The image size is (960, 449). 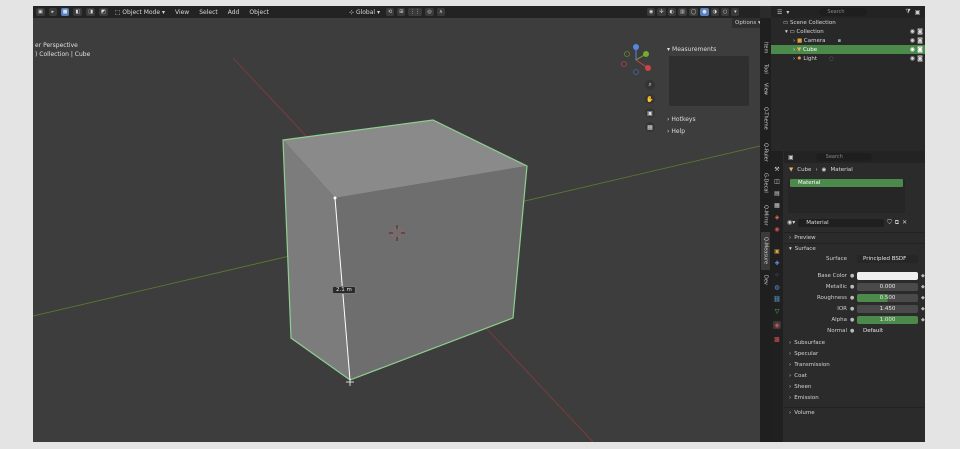 What do you see at coordinates (843, 157) in the screenshot?
I see `properties-search-input: Search` at bounding box center [843, 157].